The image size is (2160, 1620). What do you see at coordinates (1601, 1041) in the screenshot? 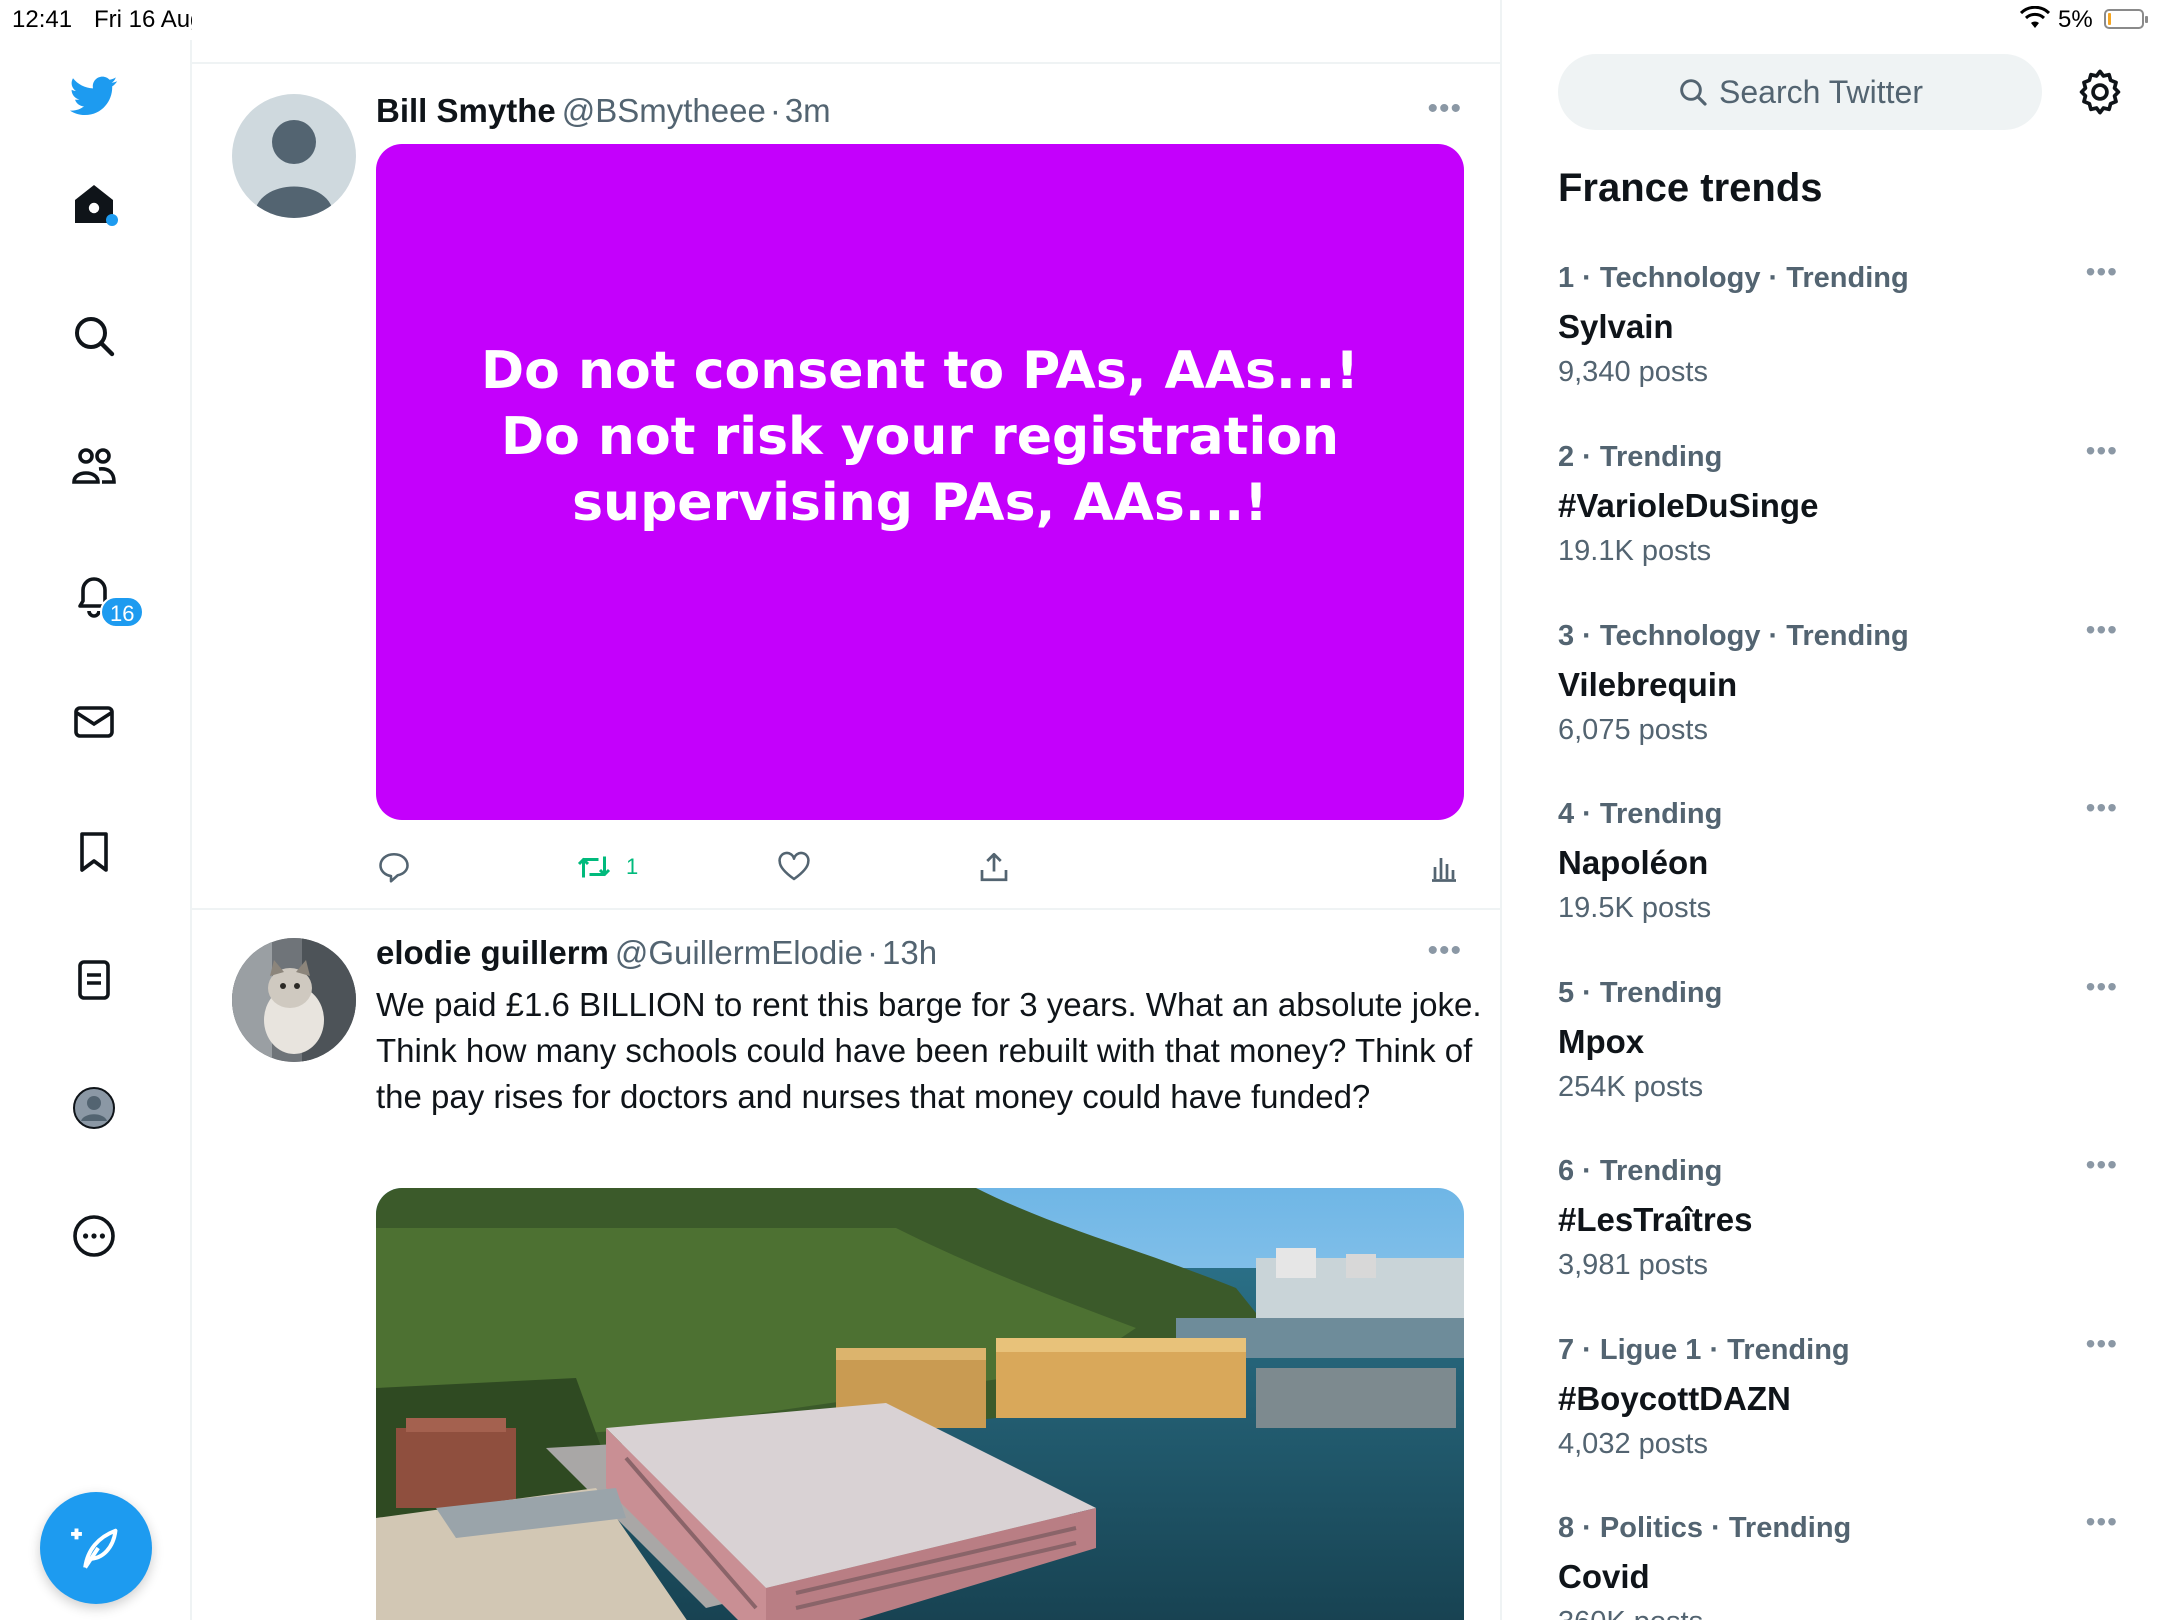
I see `trend-topic: Mpox` at bounding box center [1601, 1041].